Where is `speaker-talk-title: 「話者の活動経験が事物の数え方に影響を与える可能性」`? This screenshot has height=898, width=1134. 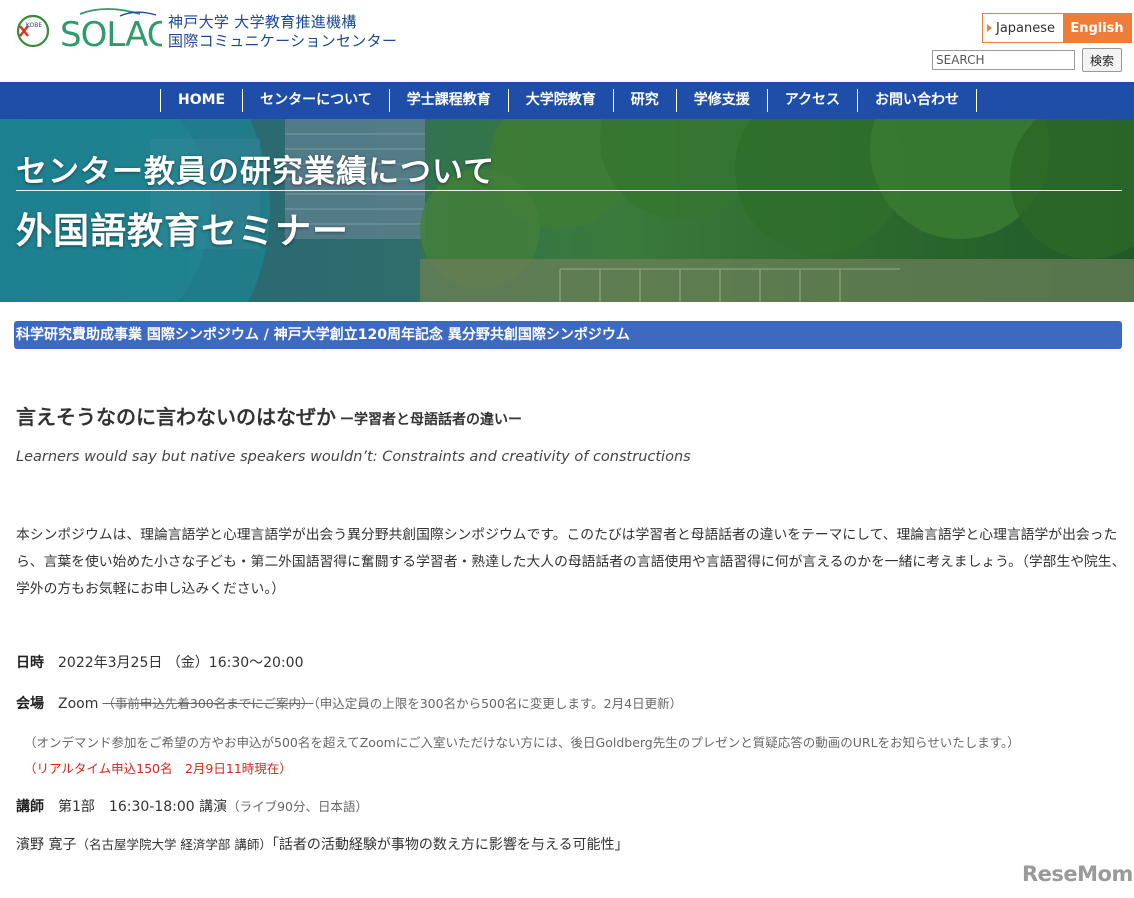
speaker-talk-title: 「話者の活動経験が事物の数え方に影響を与える可能性」 is located at coordinates (450, 845).